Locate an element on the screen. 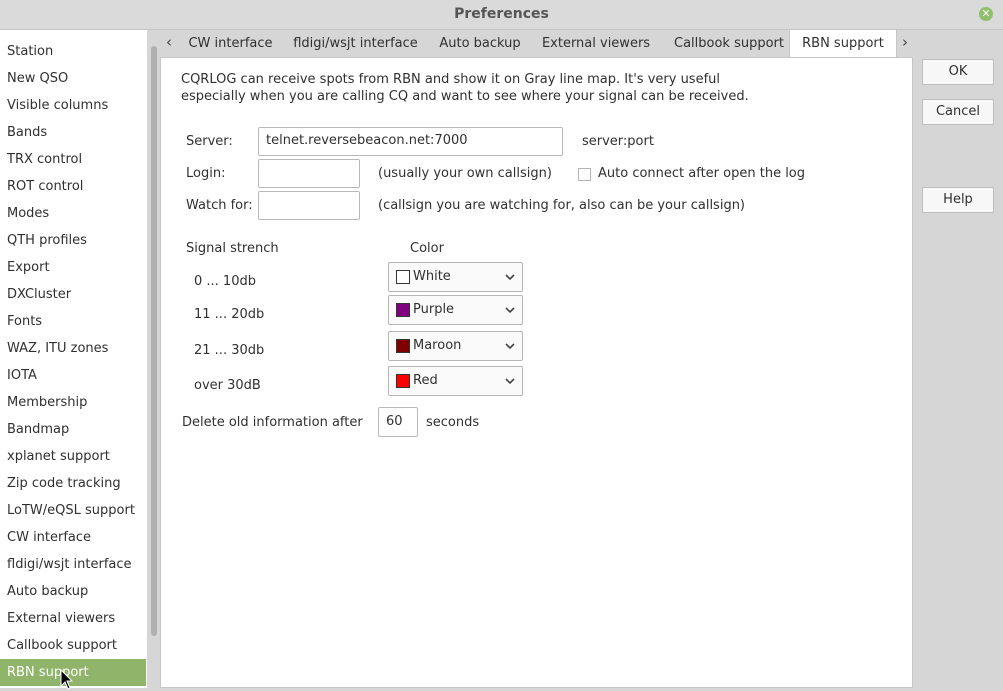  color-select-21-30db: Maroon is located at coordinates (455, 346).